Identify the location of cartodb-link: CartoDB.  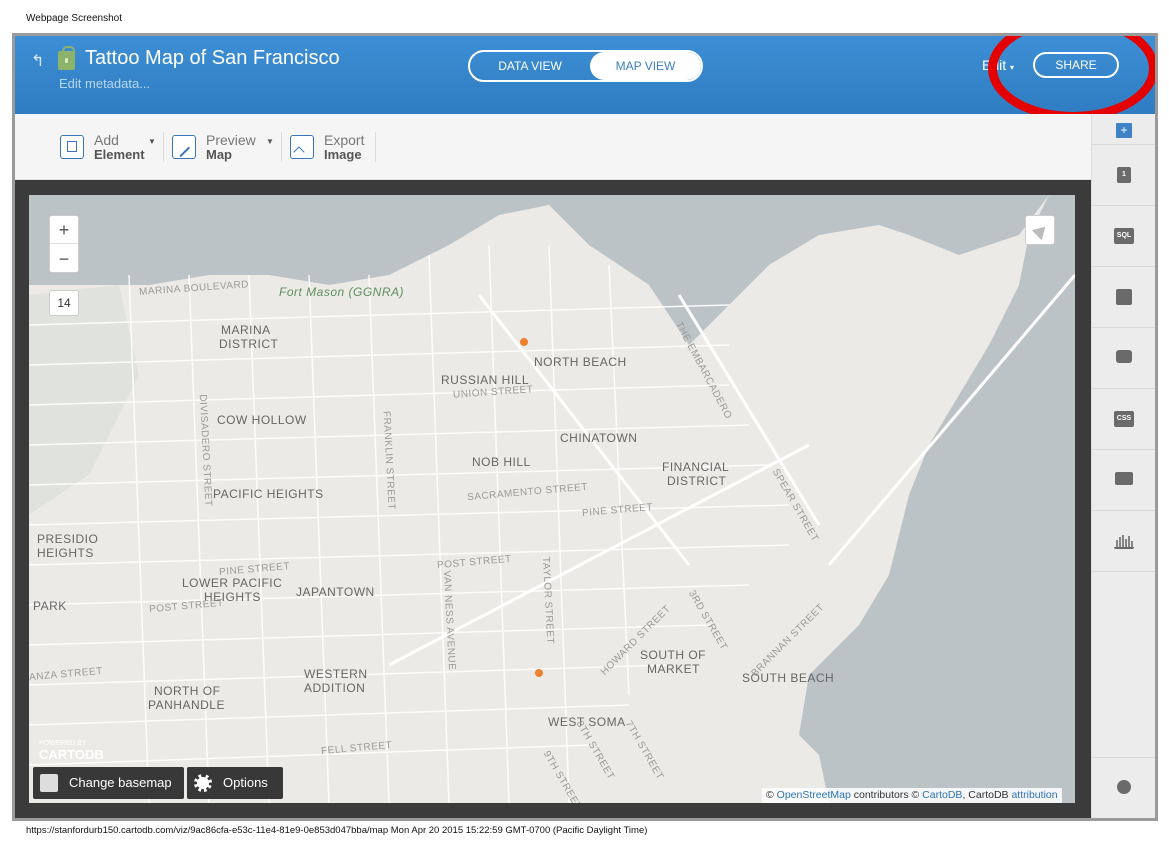
(942, 795).